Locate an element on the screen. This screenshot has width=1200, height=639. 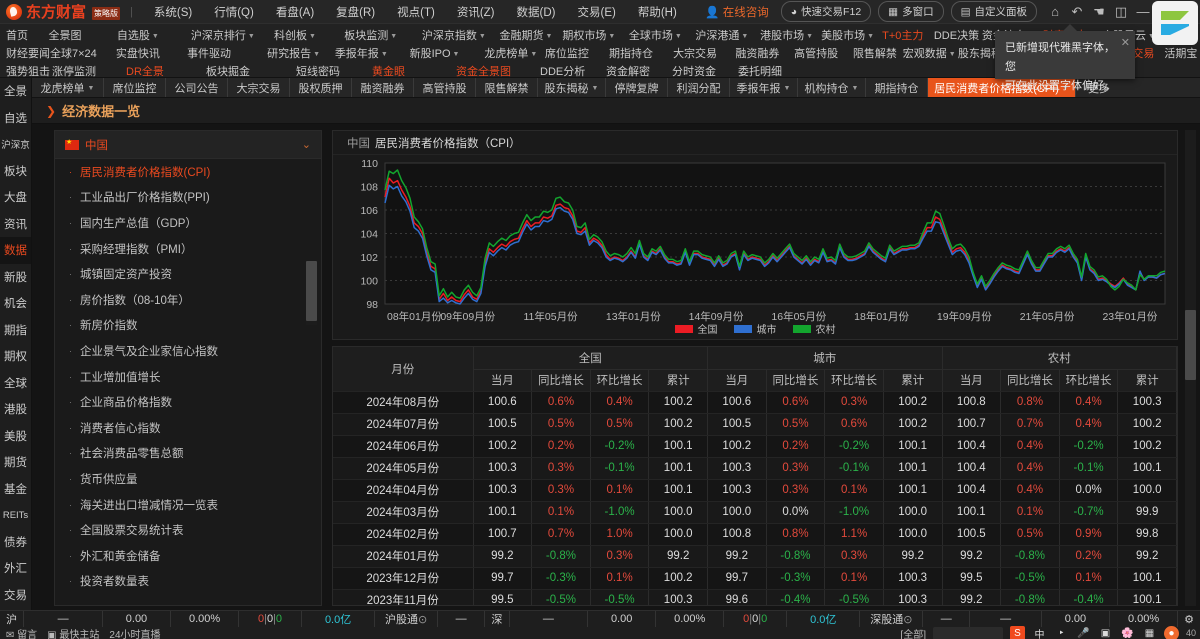
multi-window-button: ▦ 多窗口 is located at coordinates (911, 11).